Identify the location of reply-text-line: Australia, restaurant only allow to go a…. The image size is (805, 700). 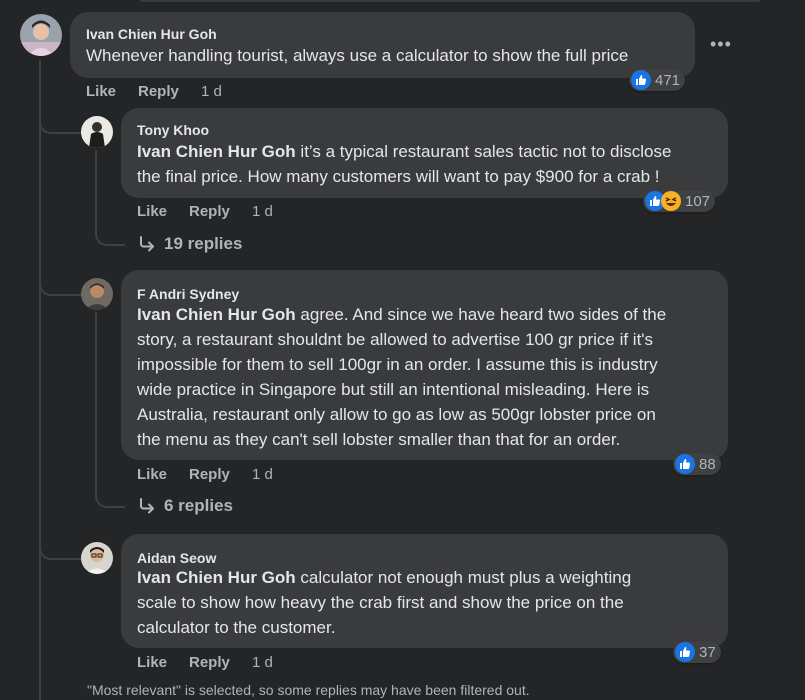
(396, 414).